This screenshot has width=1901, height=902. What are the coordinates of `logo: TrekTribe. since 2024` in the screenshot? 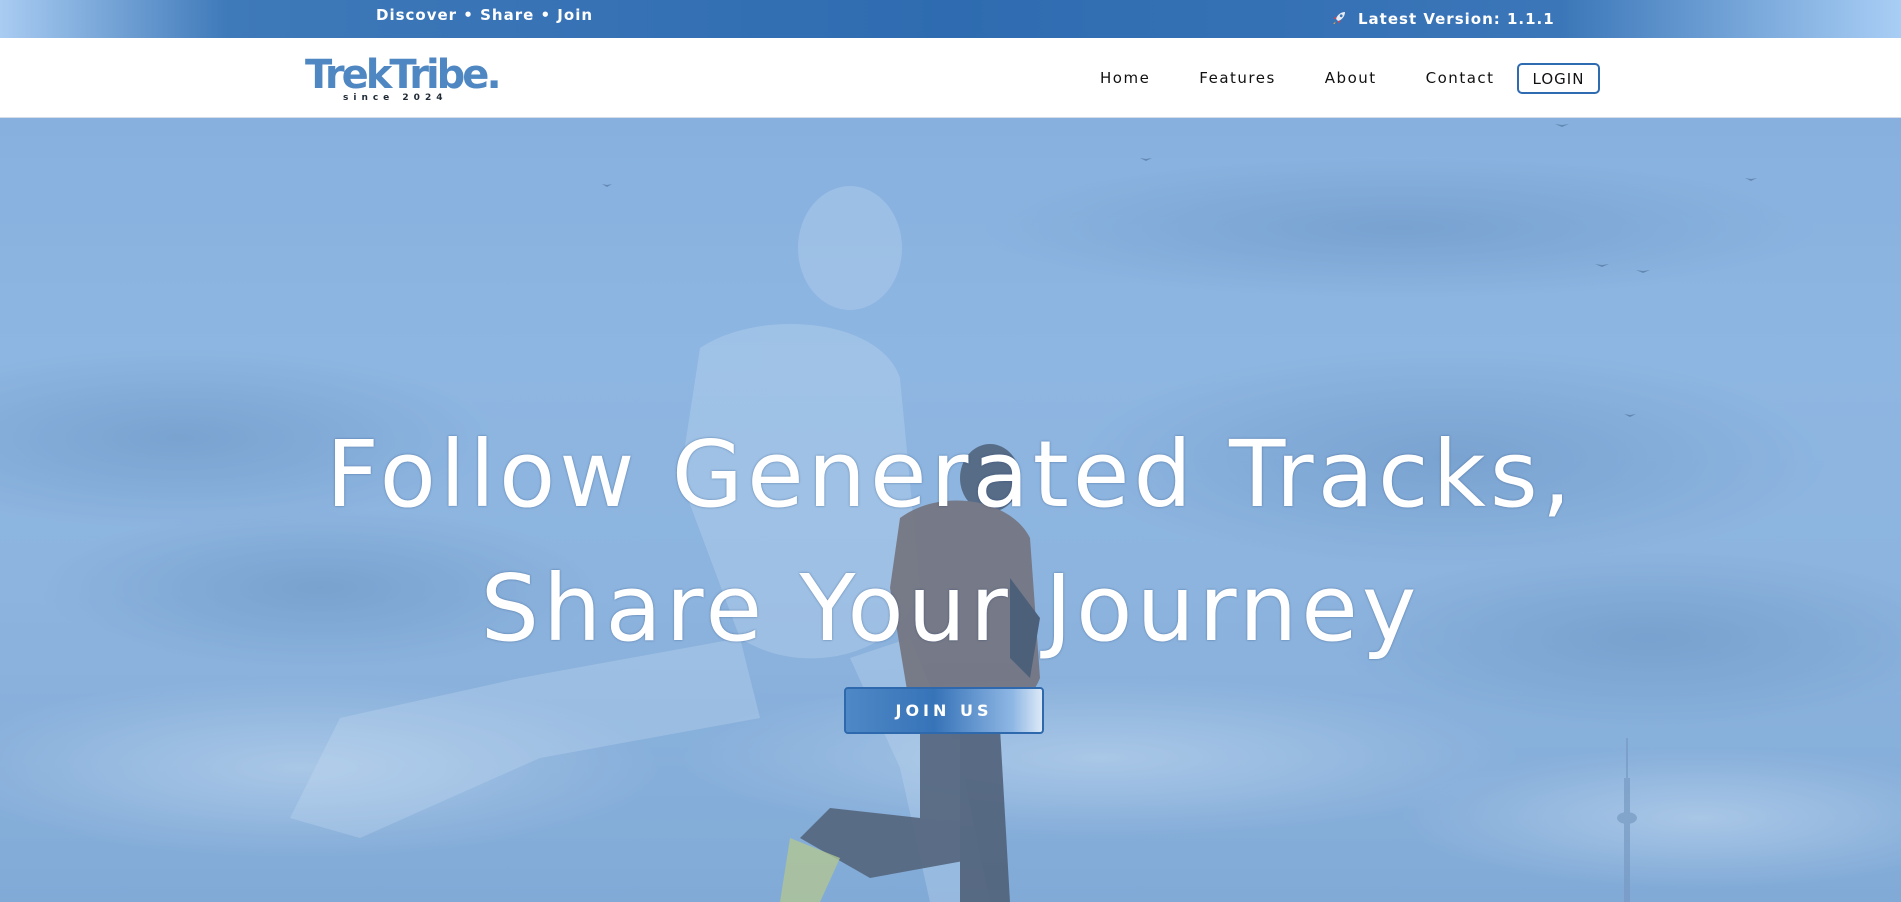 It's located at (403, 80).